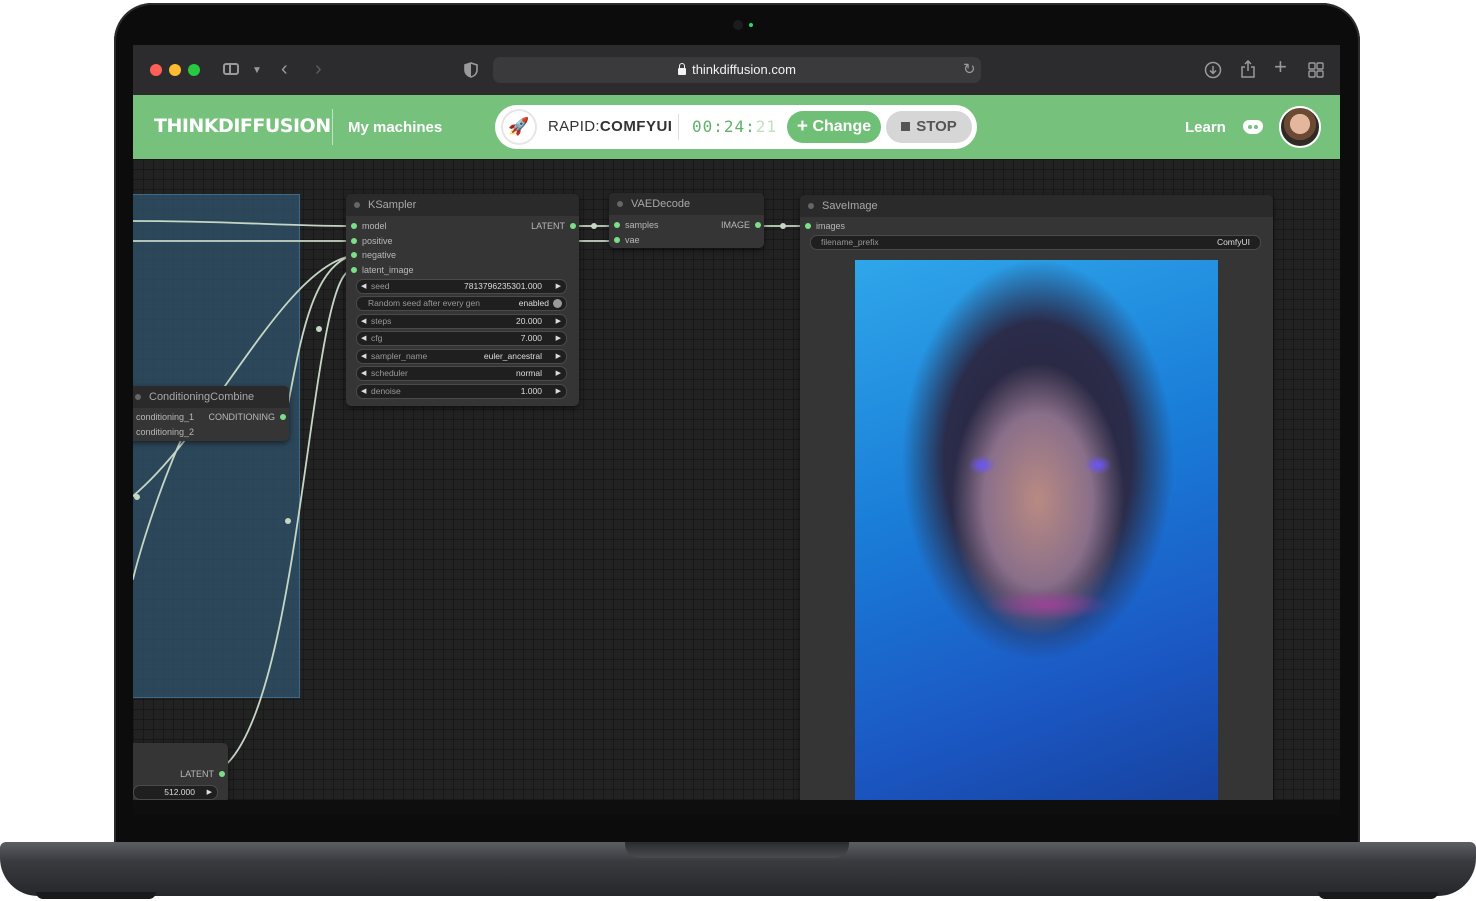 This screenshot has height=901, width=1476. Describe the element at coordinates (737, 850) in the screenshot. I see `laptop-base-notch` at that location.